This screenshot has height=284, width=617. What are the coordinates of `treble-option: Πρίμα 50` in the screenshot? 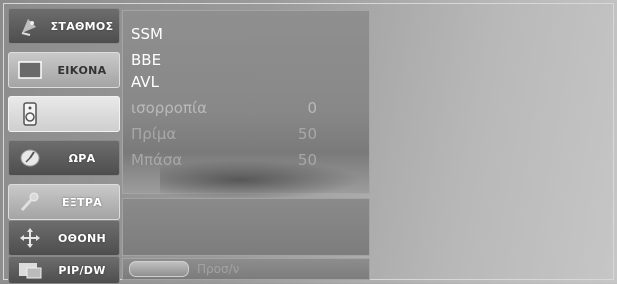 It's located at (246, 134).